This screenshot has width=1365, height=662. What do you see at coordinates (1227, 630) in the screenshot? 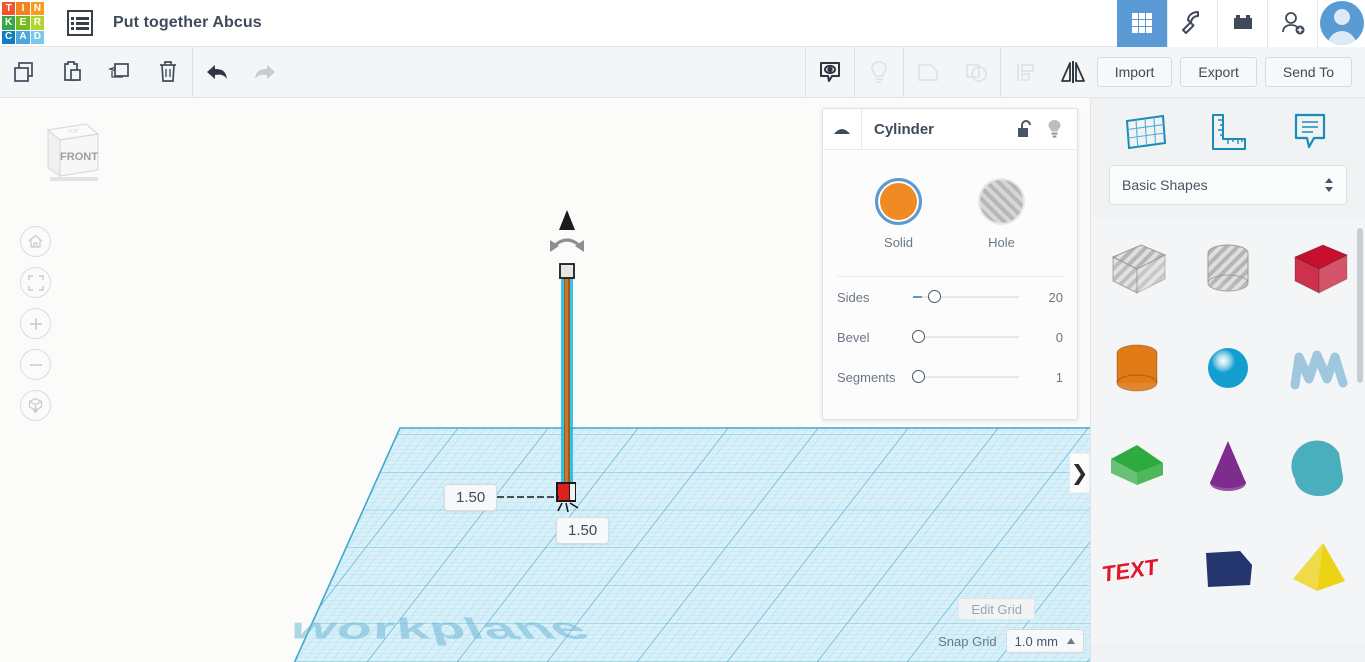
I see `shape-item-sphere-gray` at bounding box center [1227, 630].